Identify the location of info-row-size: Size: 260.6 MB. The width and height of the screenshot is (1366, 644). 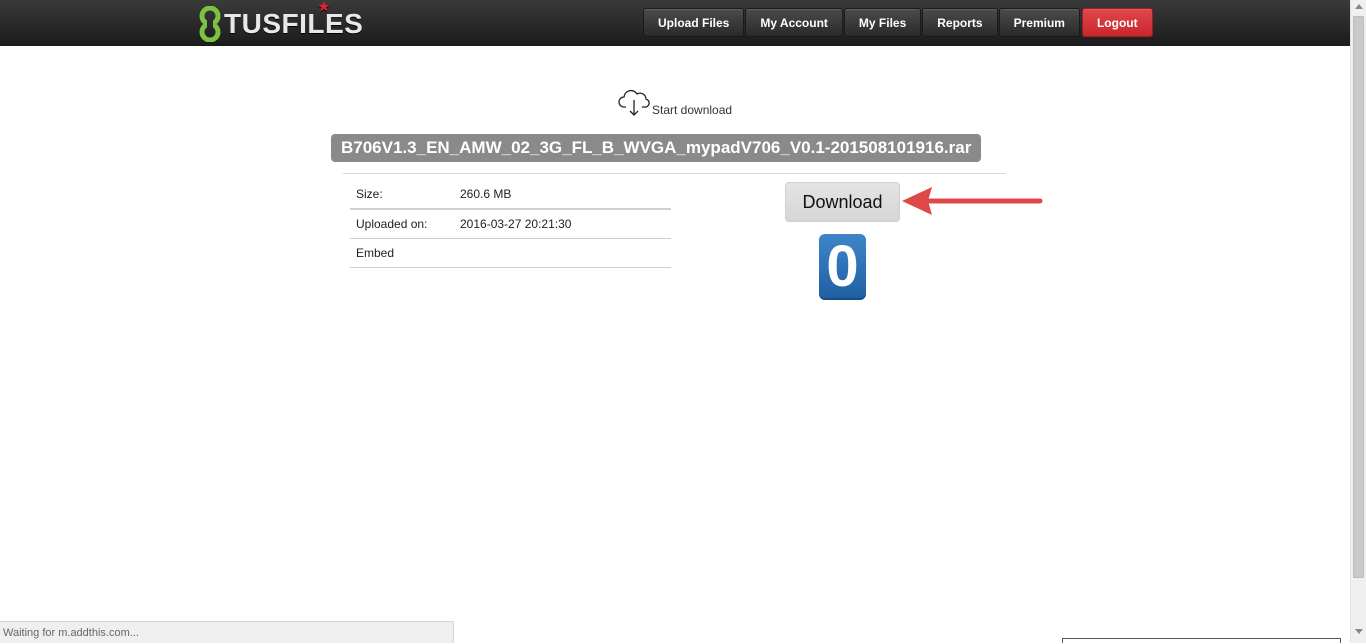
(510, 195).